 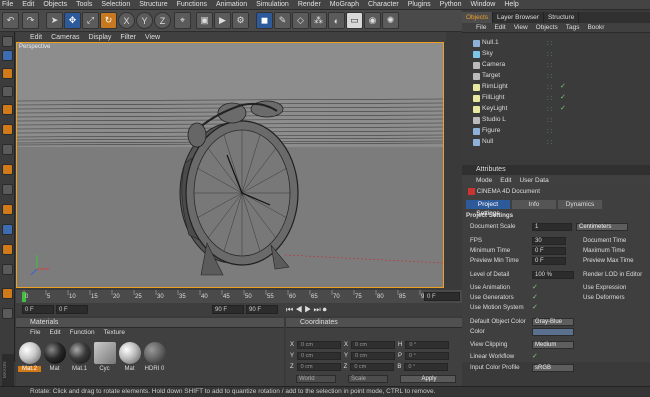 I want to click on use-motion-checkbox: ✓, so click(x=535, y=308).